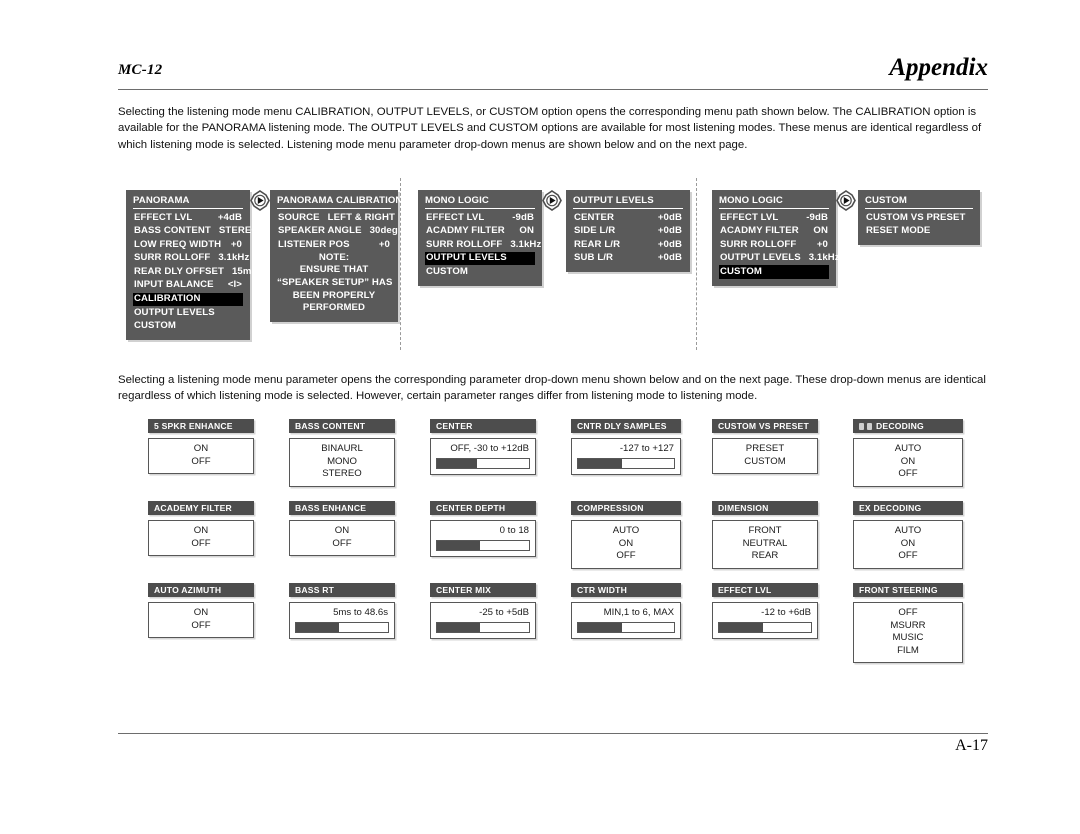 This screenshot has height=834, width=1080. Describe the element at coordinates (916, 217) in the screenshot. I see `osd-menu-item-label: CUSTOM VS PRESET` at that location.